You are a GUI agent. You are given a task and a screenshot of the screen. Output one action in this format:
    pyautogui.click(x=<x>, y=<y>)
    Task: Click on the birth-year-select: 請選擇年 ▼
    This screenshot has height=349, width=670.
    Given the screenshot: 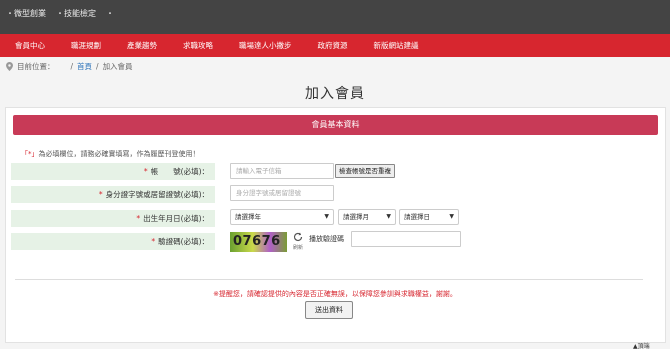 What is the action you would take?
    pyautogui.click(x=282, y=217)
    